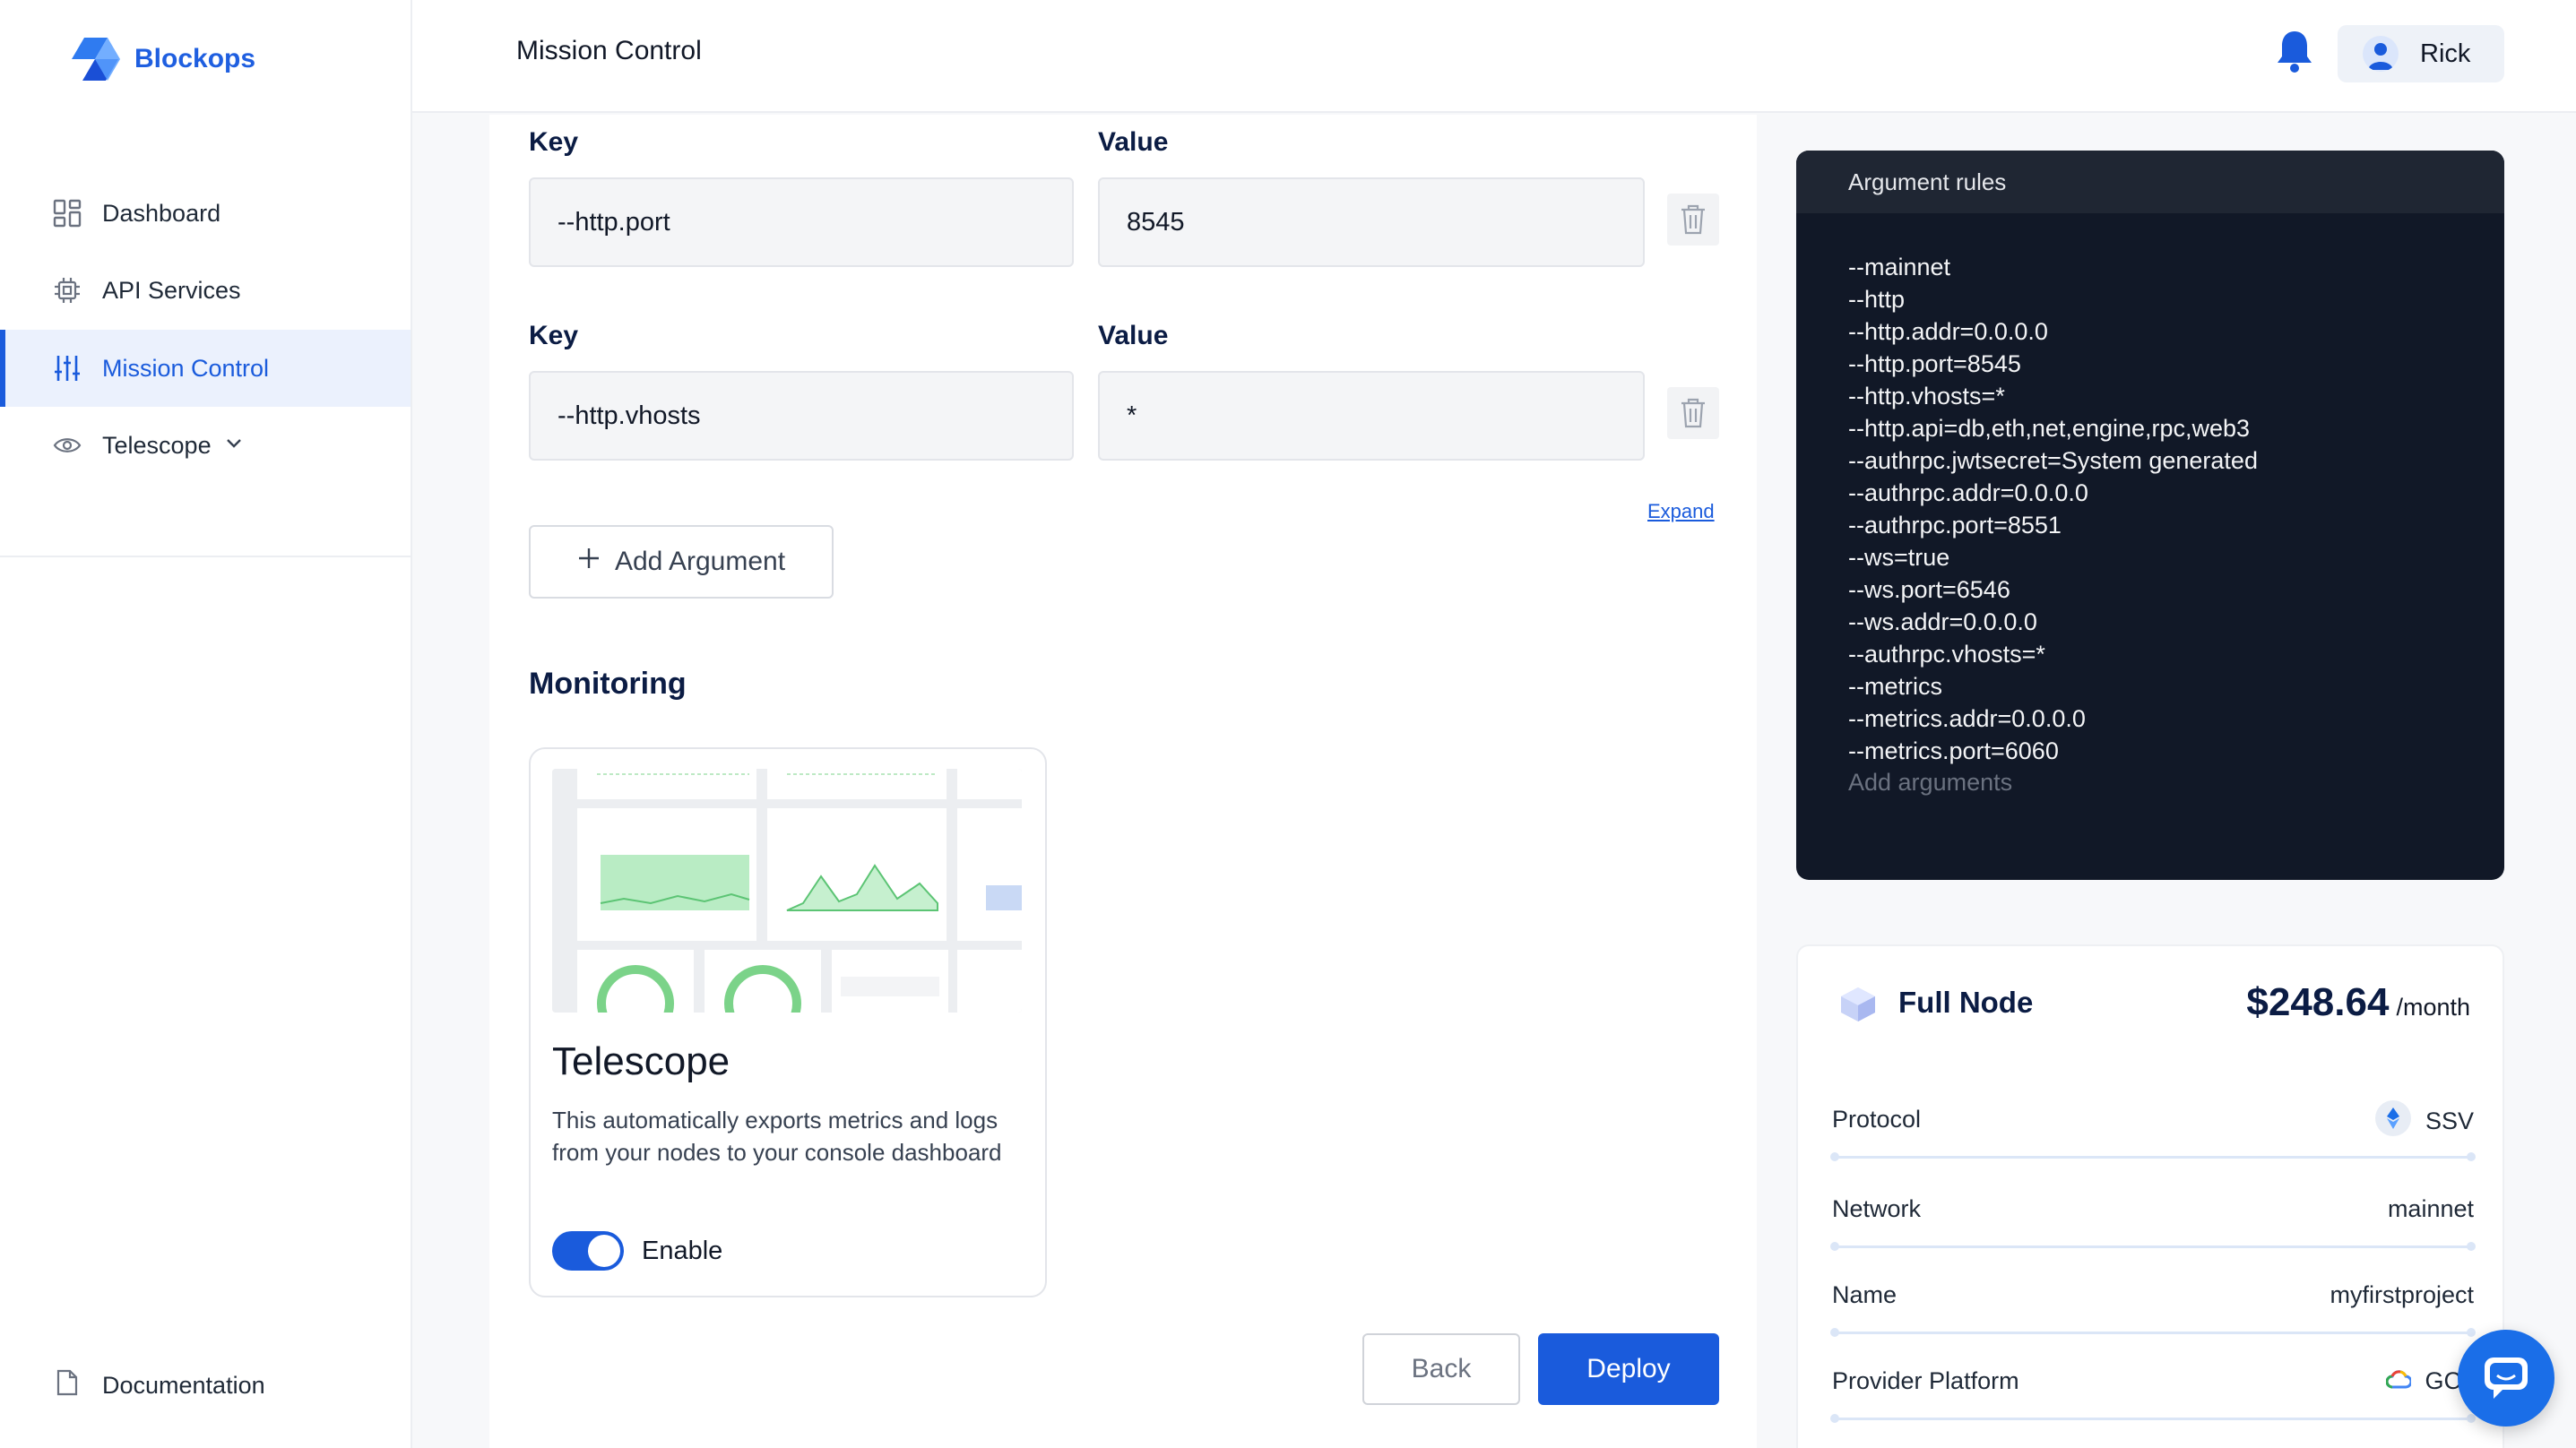  I want to click on sidebar-item-documentation: Documentation, so click(205, 1385).